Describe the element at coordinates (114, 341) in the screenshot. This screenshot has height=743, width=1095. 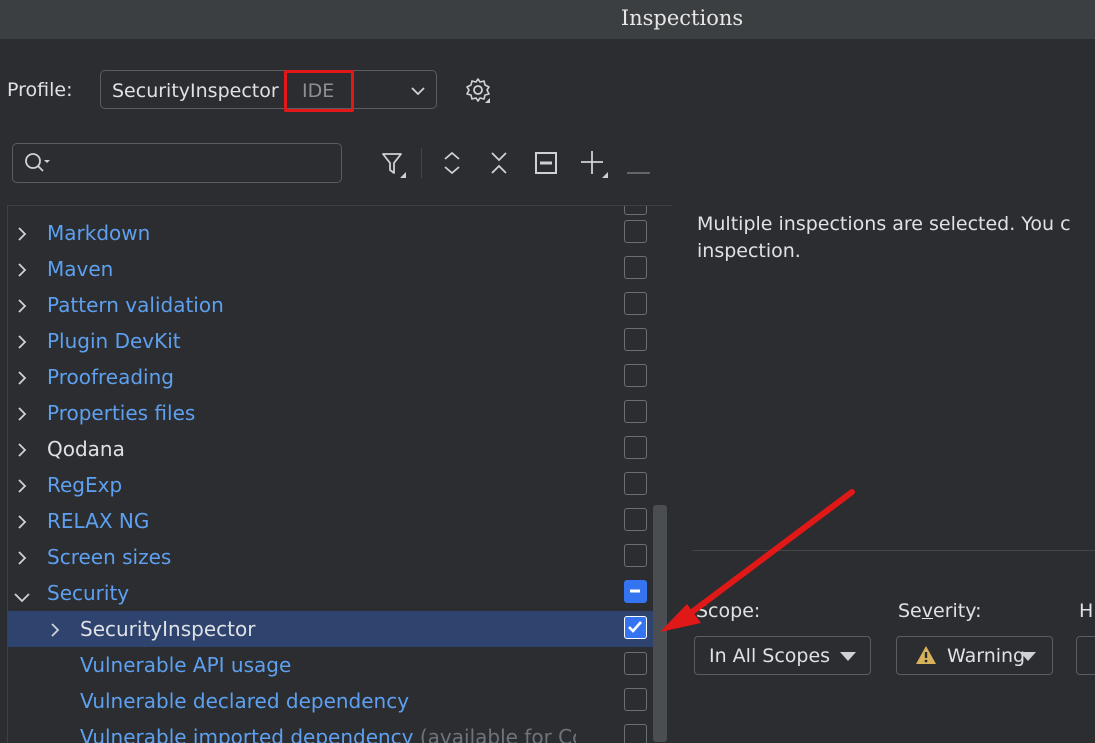
I see `tree-row-label: Plugin DevKit` at that location.